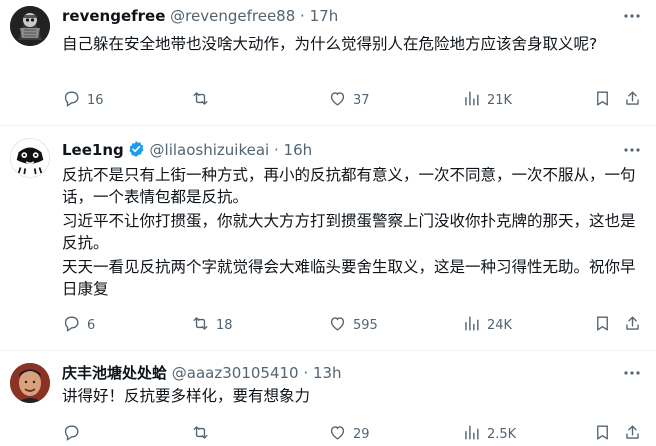 This screenshot has height=446, width=656. I want to click on avatar-lee1ng, so click(30, 158).